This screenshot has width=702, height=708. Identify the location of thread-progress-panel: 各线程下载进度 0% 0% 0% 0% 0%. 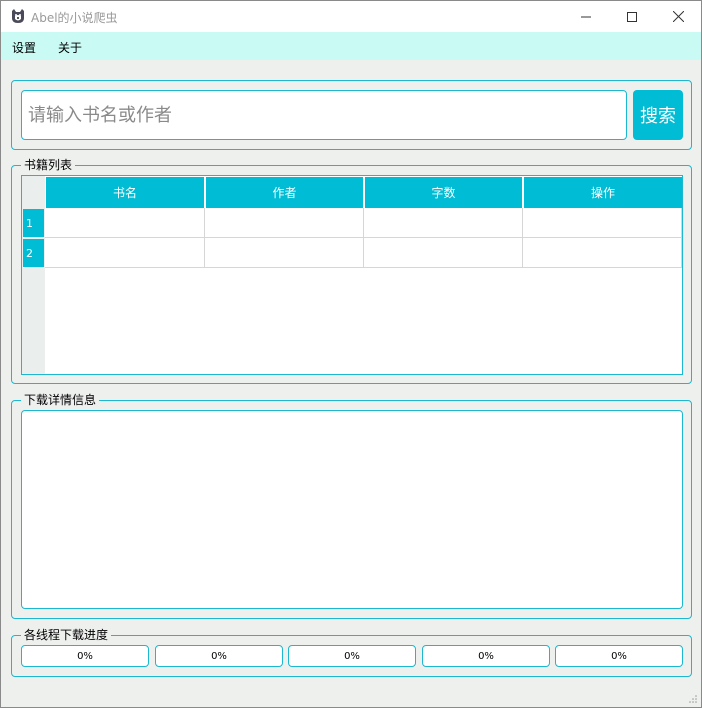
(351, 652).